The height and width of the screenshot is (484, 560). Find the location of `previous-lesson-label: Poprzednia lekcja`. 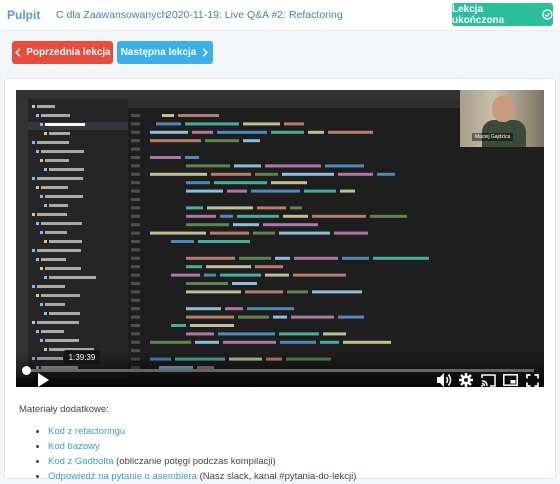

previous-lesson-label: Poprzednia lekcja is located at coordinates (68, 52).